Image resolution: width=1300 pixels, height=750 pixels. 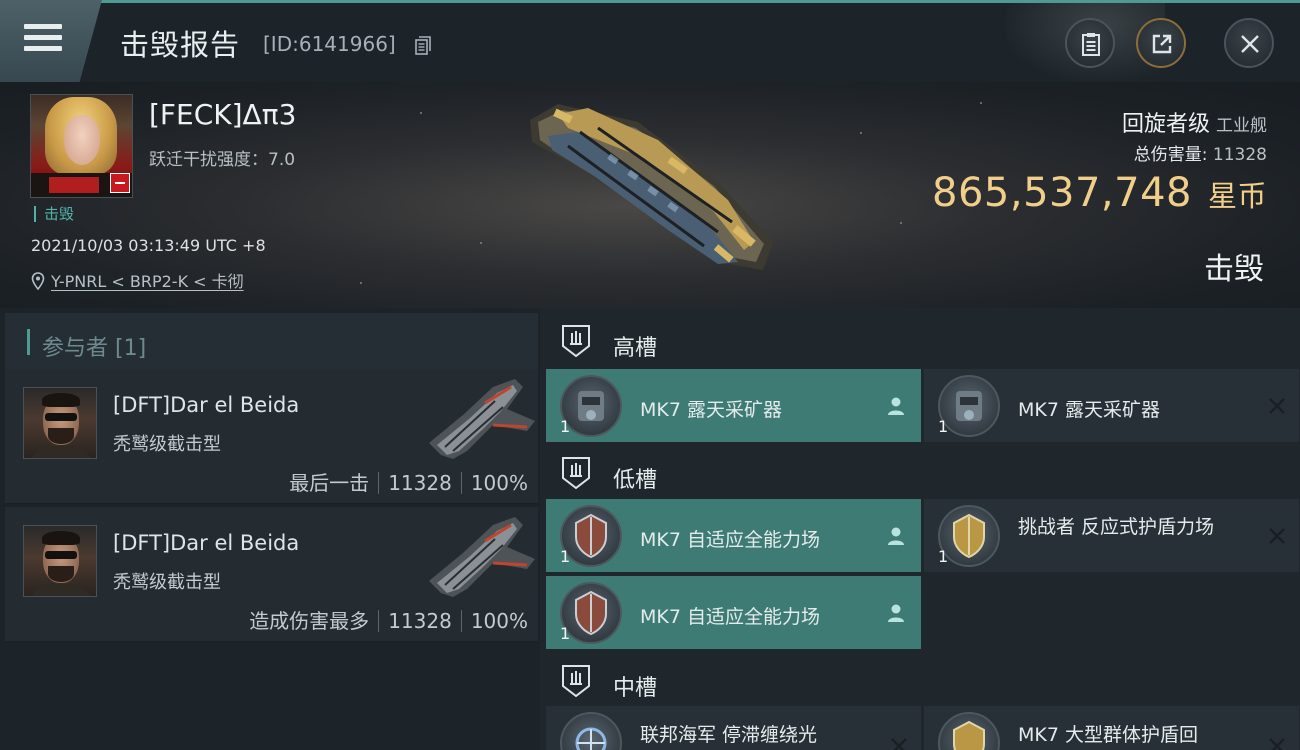 What do you see at coordinates (1062, 193) in the screenshot?
I see `isk-amount: 865,537,748` at bounding box center [1062, 193].